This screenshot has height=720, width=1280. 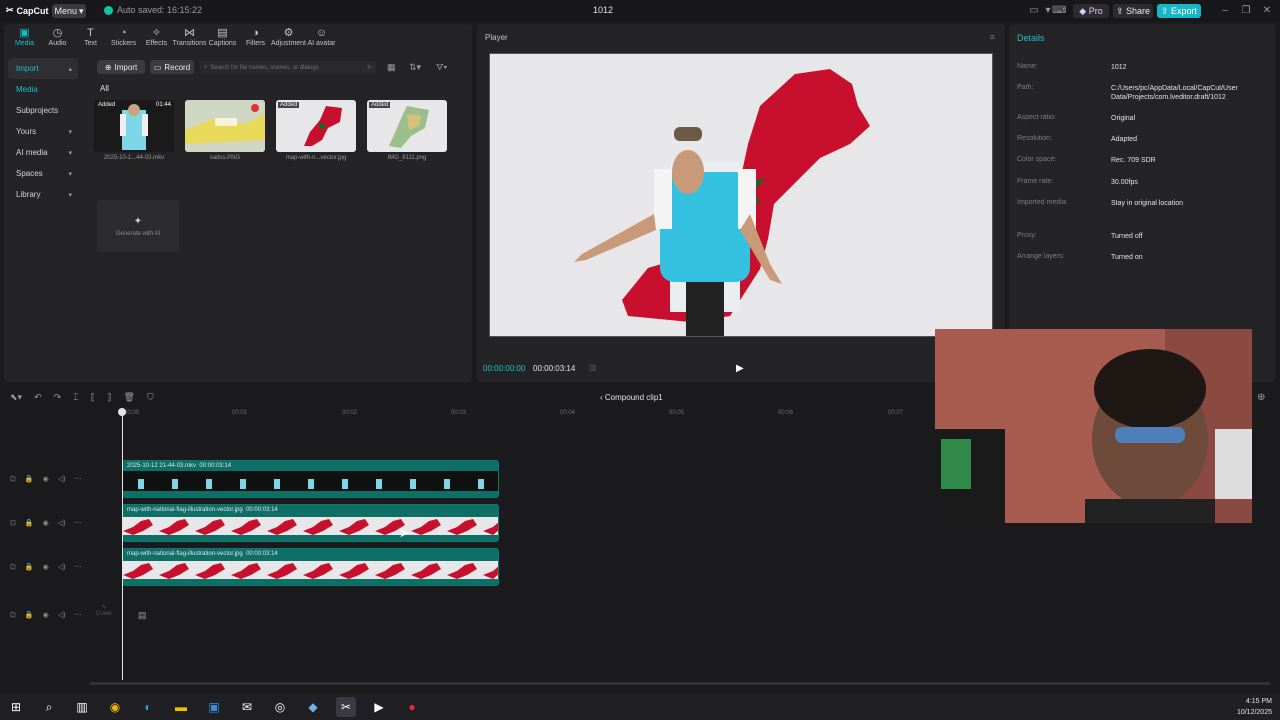 I want to click on menu-button: Menu ▾, so click(x=69, y=11).